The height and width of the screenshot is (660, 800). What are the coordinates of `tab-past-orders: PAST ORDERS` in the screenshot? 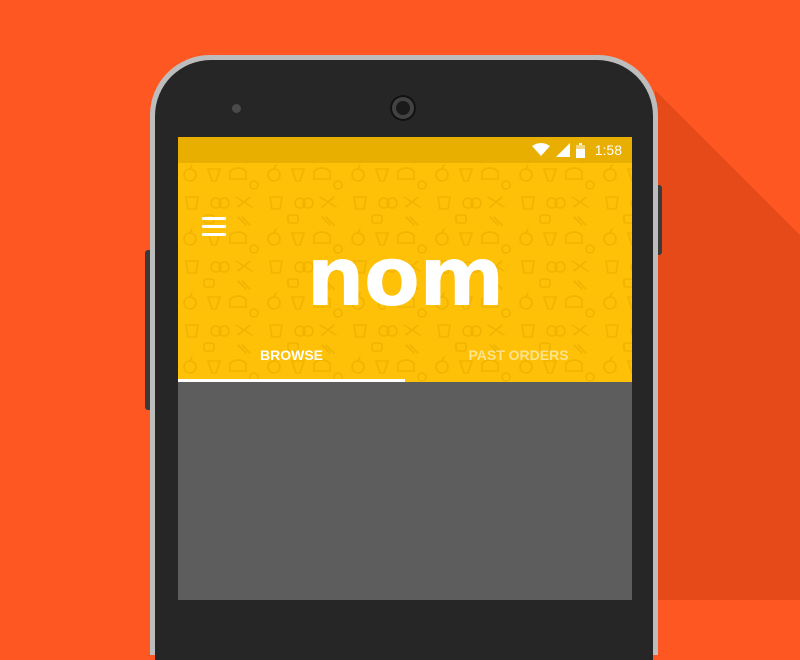 It's located at (518, 359).